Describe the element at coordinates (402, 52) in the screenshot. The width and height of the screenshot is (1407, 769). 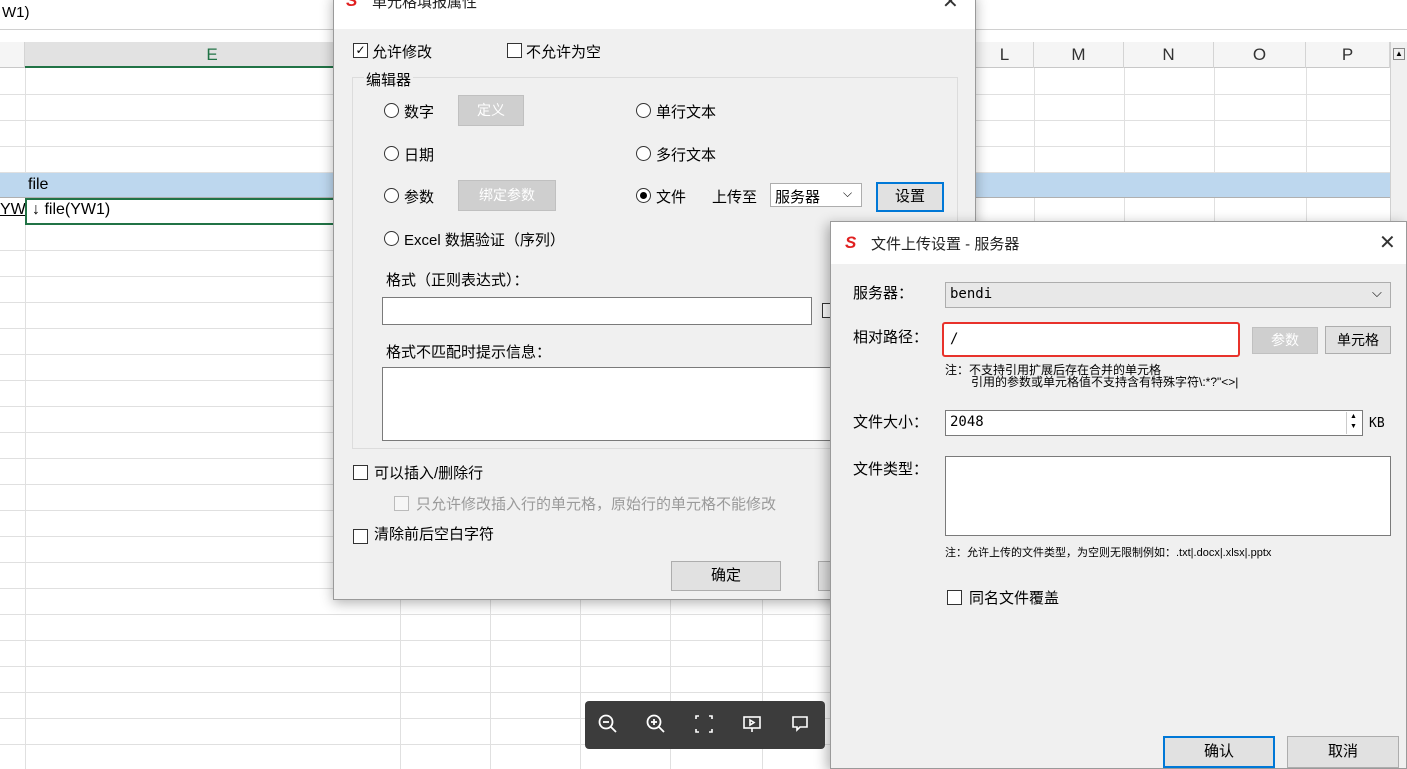
I see `allow-edit-label: 允许修改` at that location.